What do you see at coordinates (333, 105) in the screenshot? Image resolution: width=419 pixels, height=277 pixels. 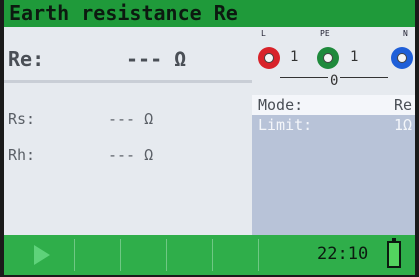 I see `mode-row: Mode: Re` at bounding box center [333, 105].